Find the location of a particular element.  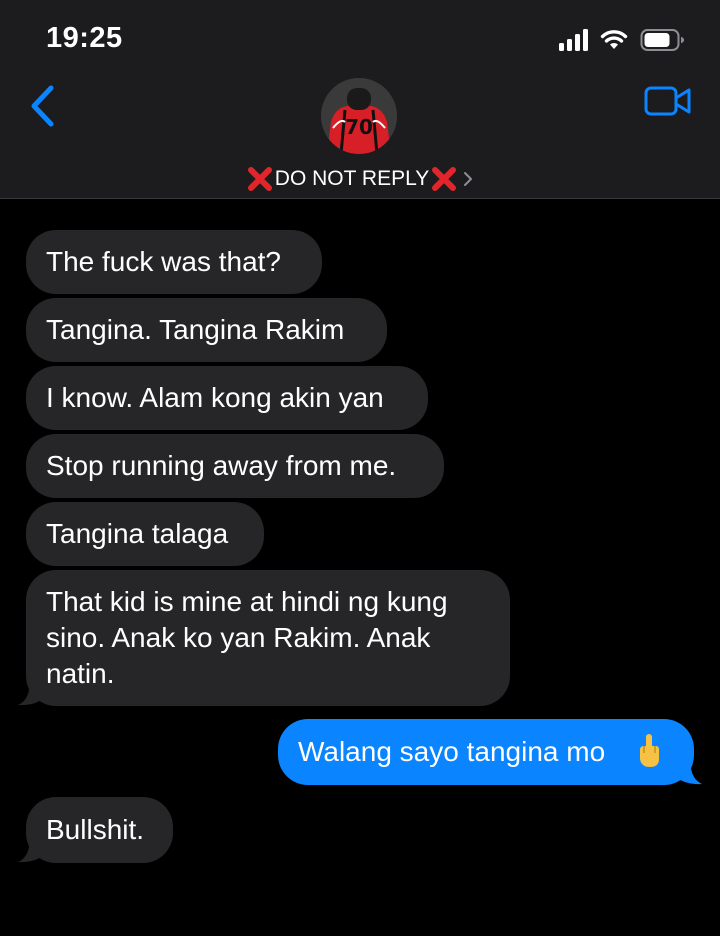

contact-name: DO NOT REPLY is located at coordinates (352, 178).